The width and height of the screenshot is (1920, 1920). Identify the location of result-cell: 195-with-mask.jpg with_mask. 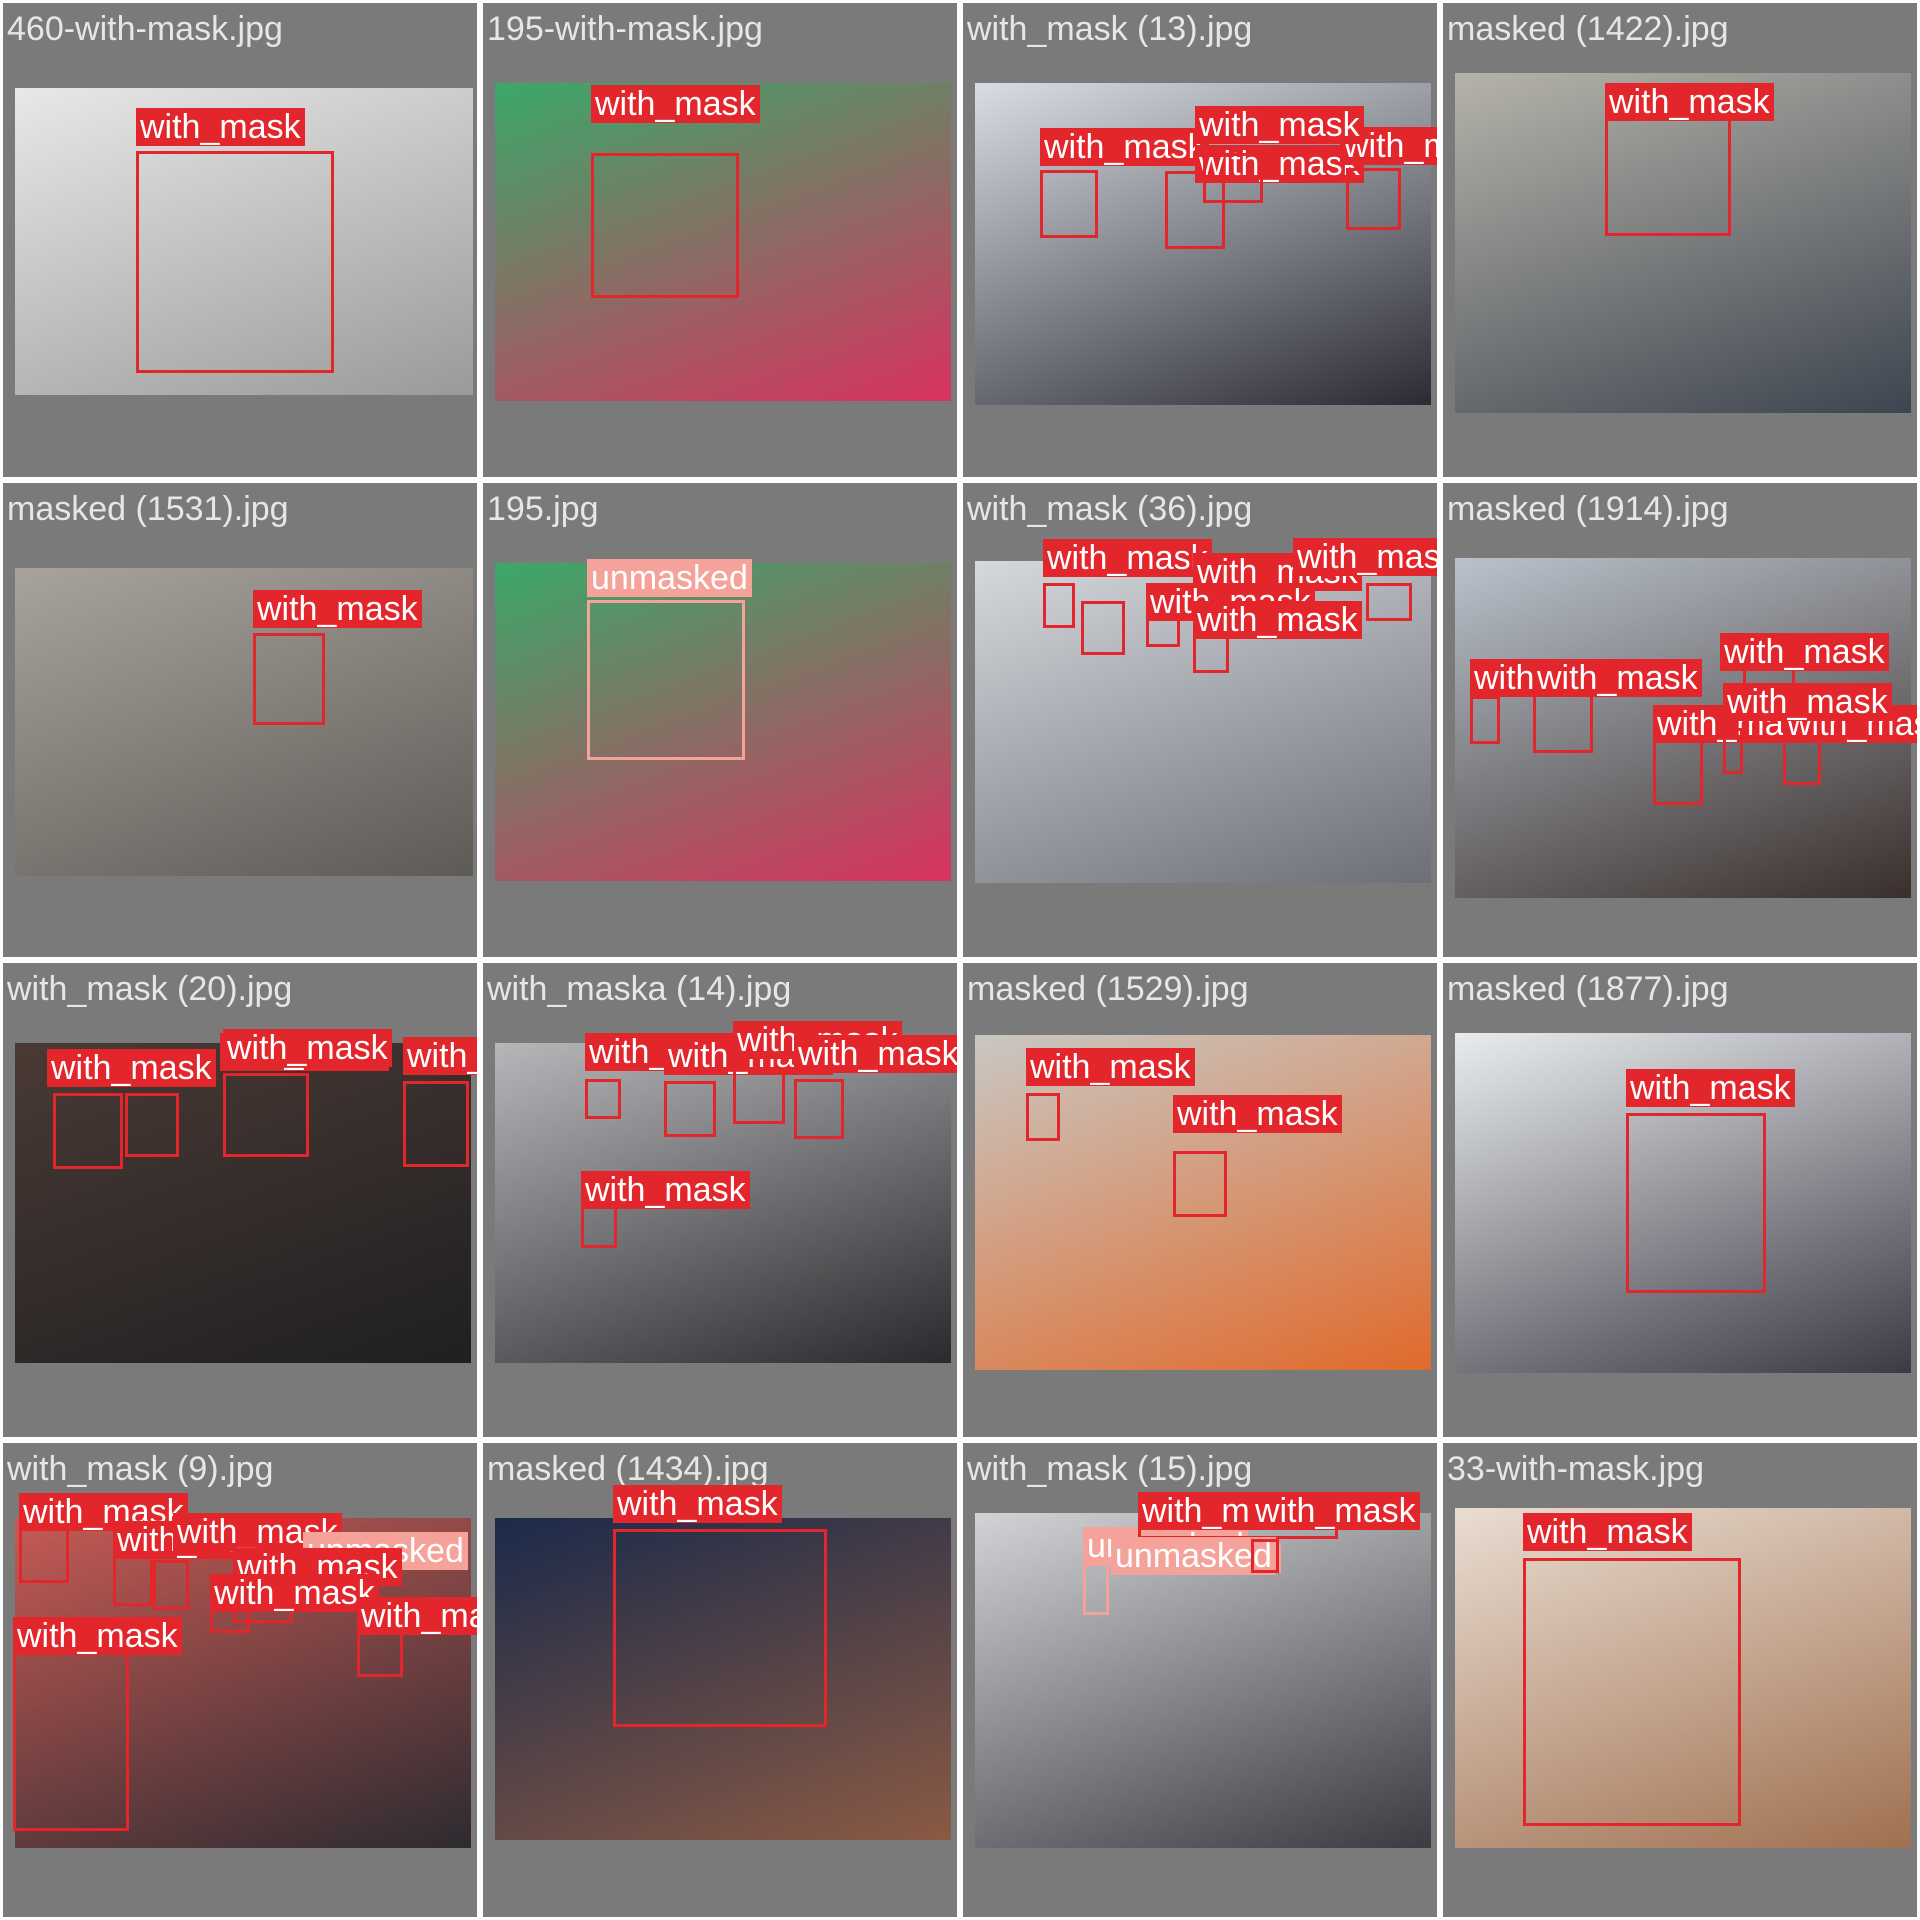
(720, 240).